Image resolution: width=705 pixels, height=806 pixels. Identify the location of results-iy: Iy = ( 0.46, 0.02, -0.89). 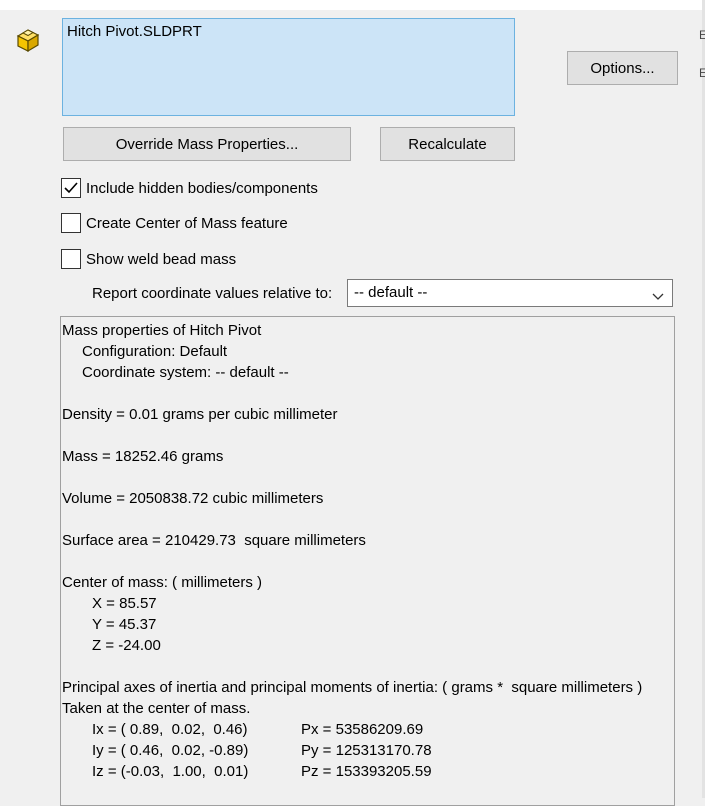
(170, 750).